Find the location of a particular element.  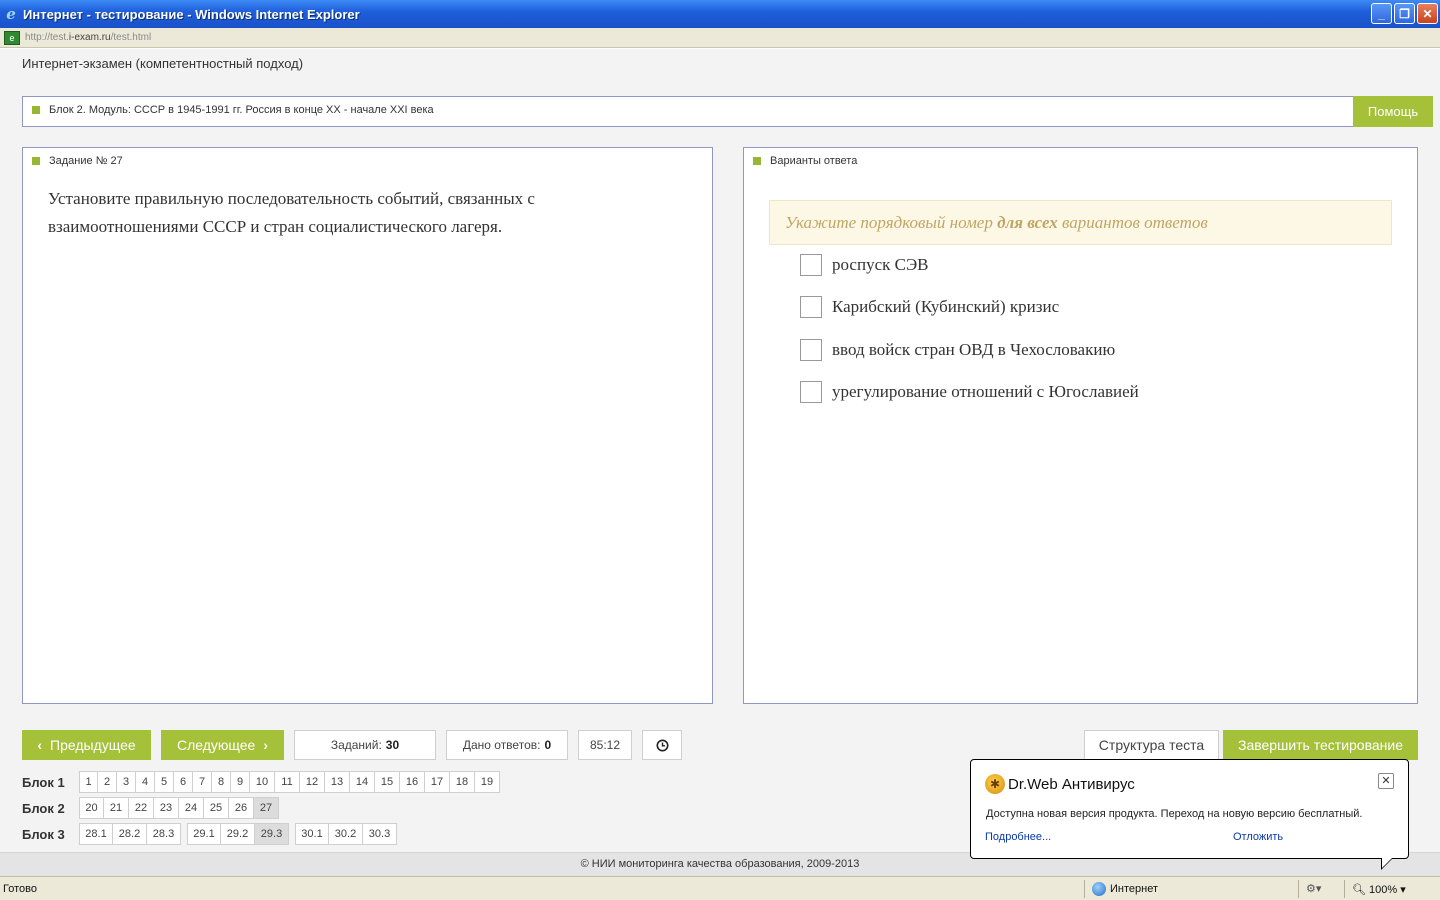

question-link: 6 is located at coordinates (183, 782).